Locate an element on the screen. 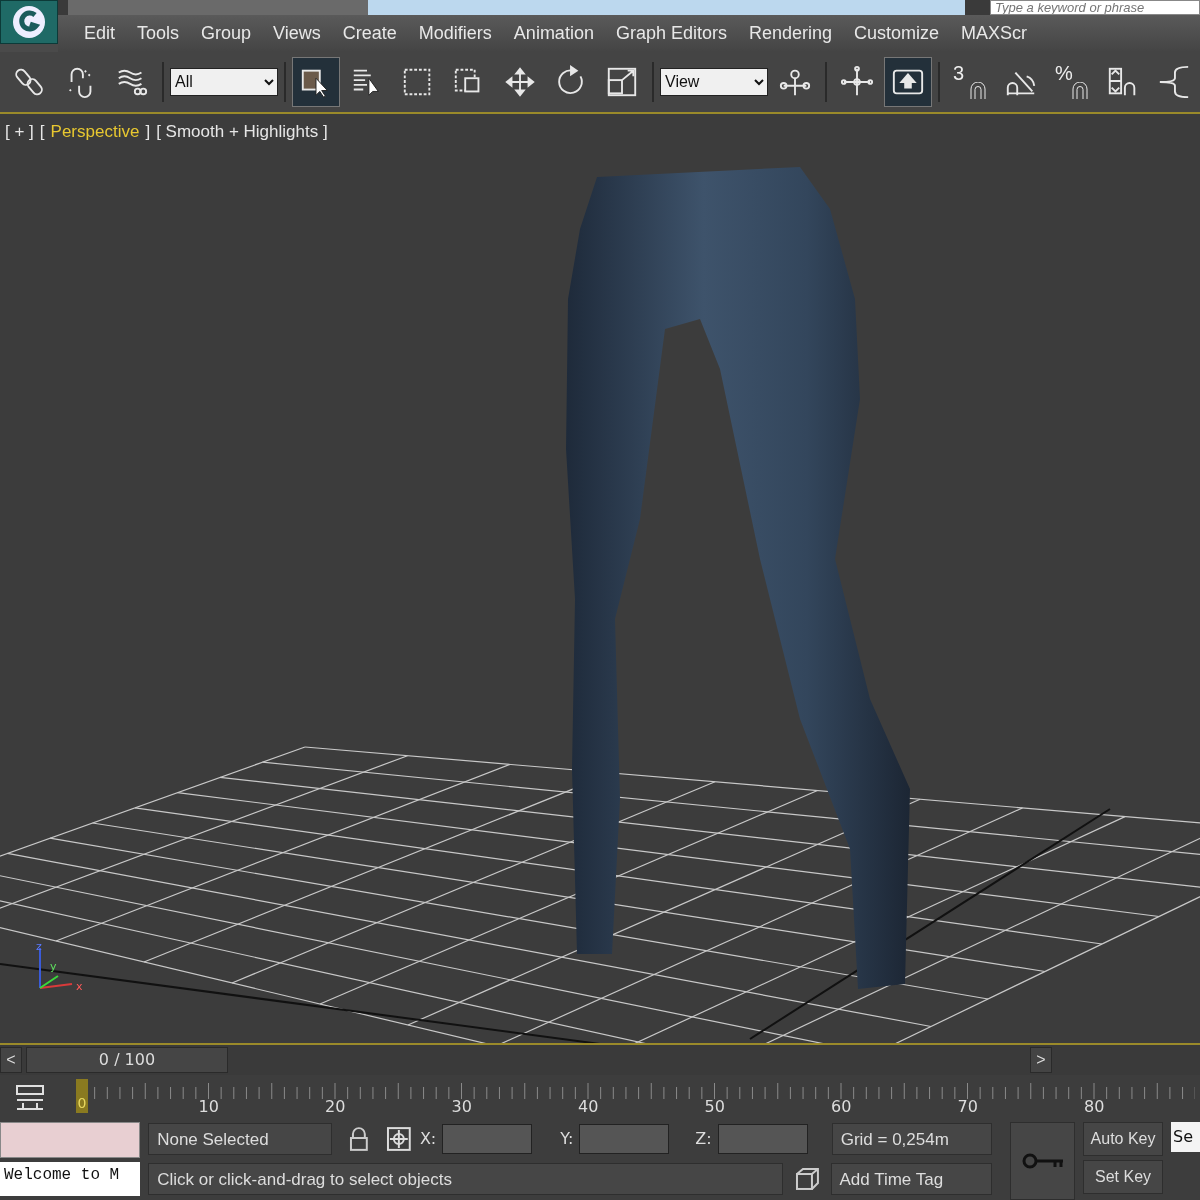 The height and width of the screenshot is (1200, 1200). menu-item: Customize is located at coordinates (906, 33).